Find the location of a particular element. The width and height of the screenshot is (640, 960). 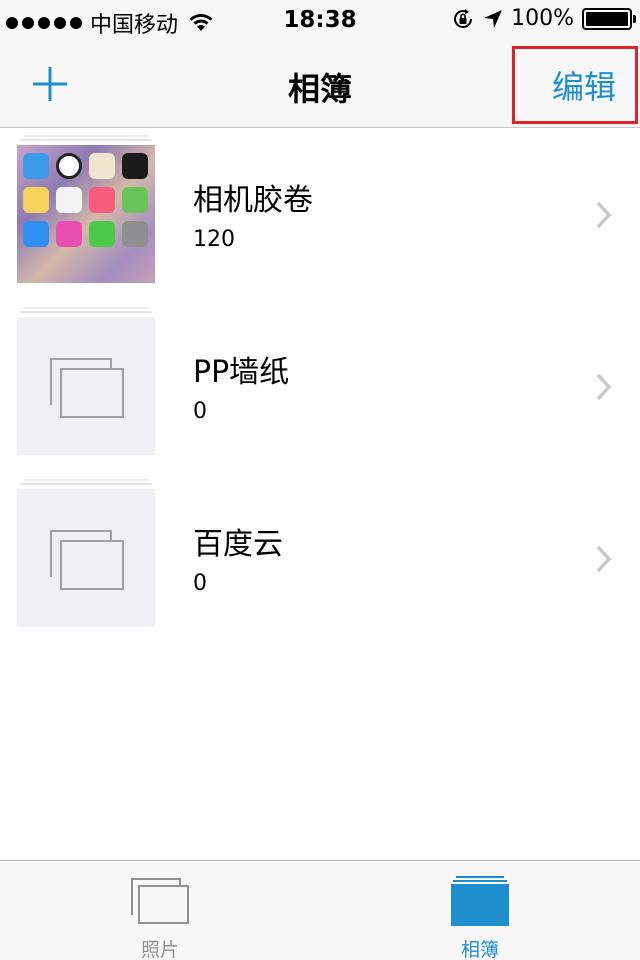

tab-label: 照片 is located at coordinates (159, 949).